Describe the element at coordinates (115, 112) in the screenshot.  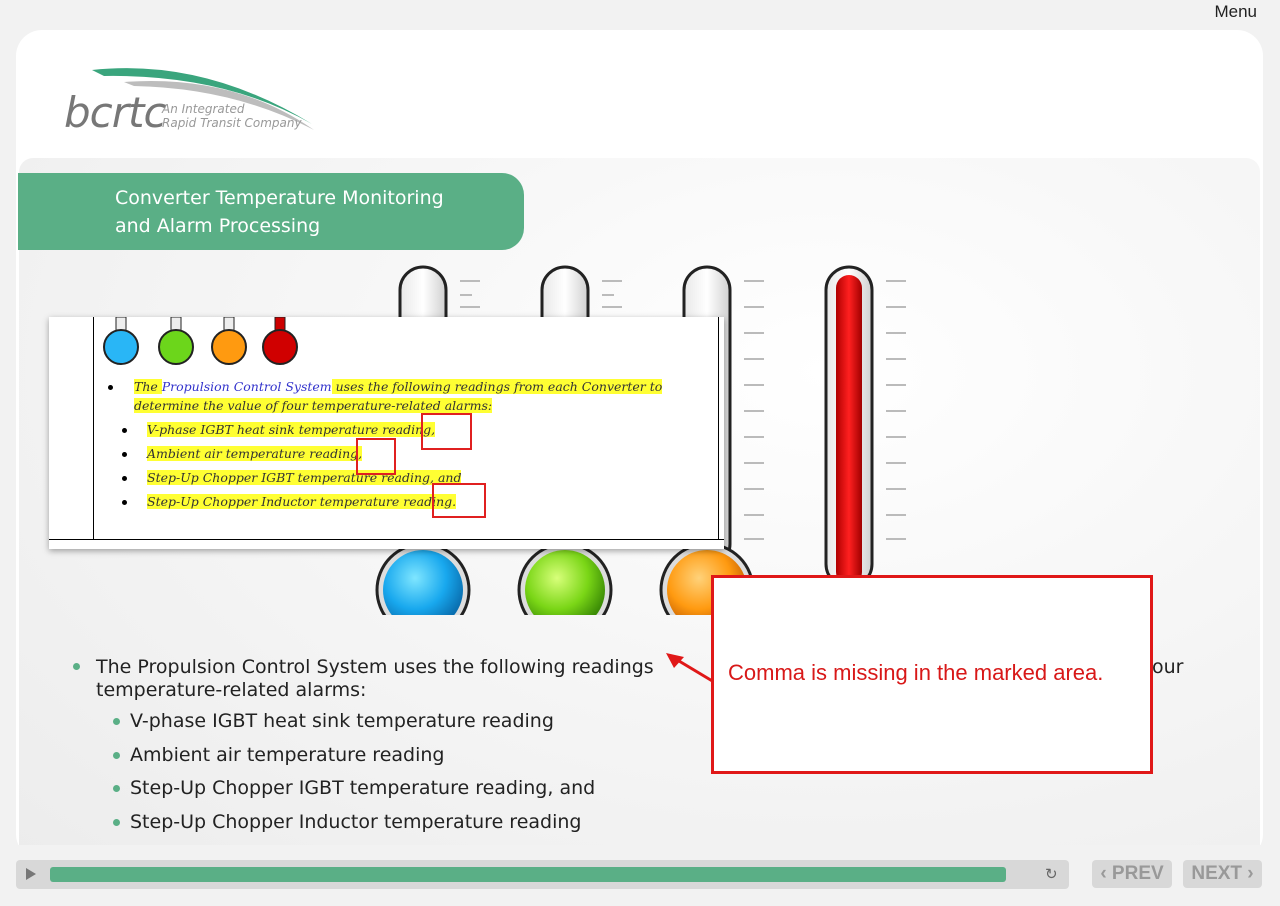
I see `logo-wordmark: bcrtc` at that location.